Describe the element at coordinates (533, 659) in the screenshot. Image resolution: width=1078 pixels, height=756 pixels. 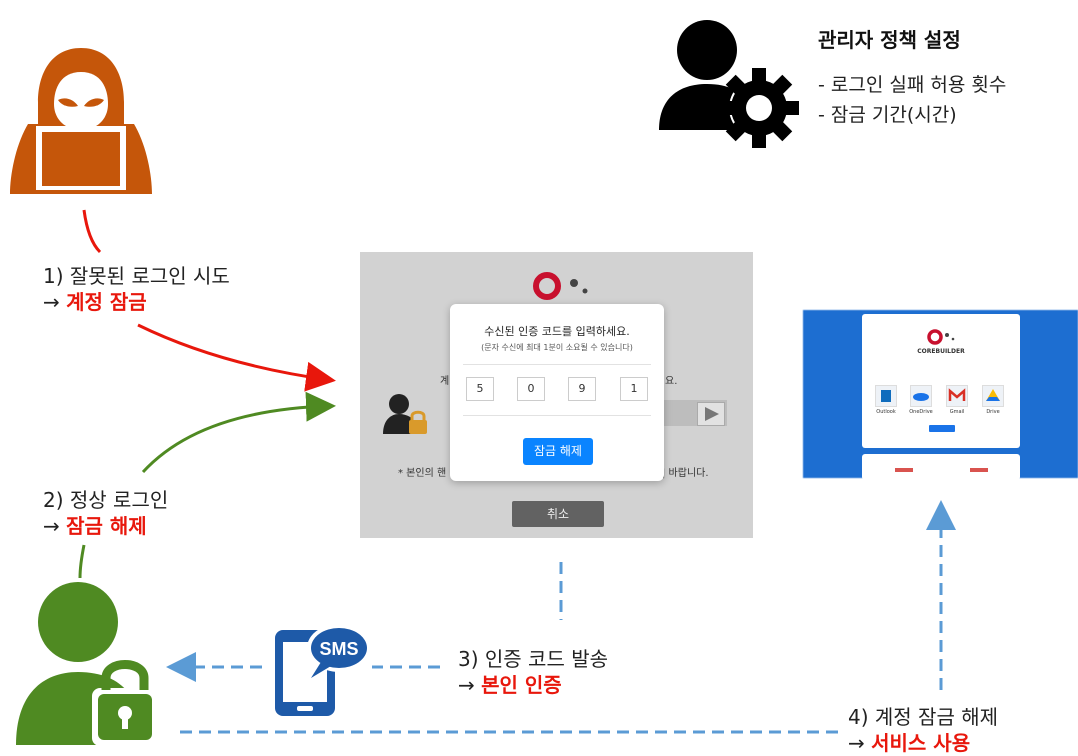
I see `step-3-text: 3) 인증 코드 발송` at that location.